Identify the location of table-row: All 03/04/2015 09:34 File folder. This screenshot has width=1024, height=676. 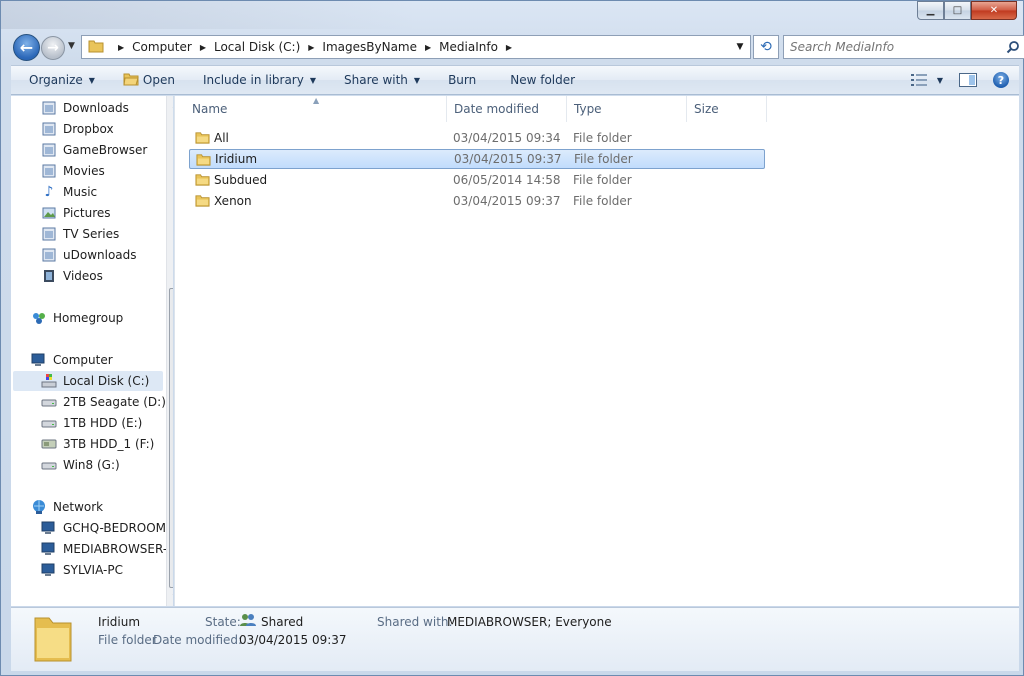
(477, 138).